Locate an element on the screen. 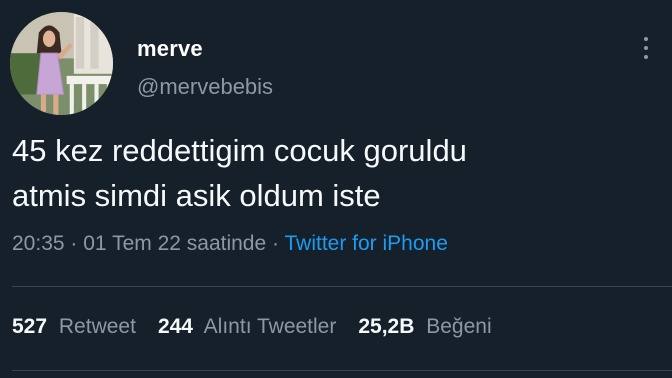 The width and height of the screenshot is (672, 378). display-name: merve is located at coordinates (170, 49).